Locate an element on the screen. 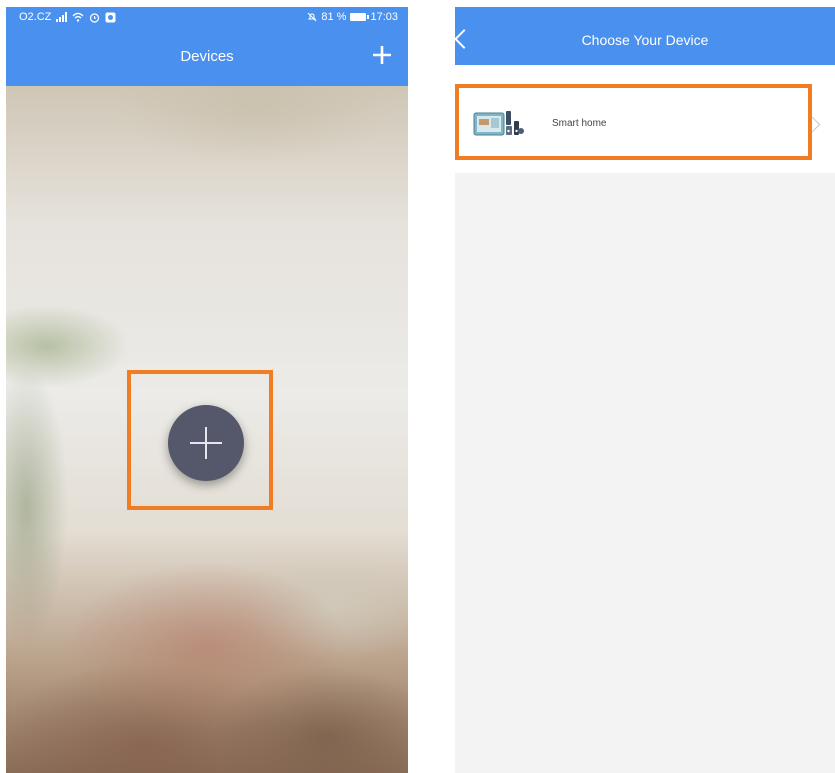  status-right: 81 % 17:03 is located at coordinates (352, 17).